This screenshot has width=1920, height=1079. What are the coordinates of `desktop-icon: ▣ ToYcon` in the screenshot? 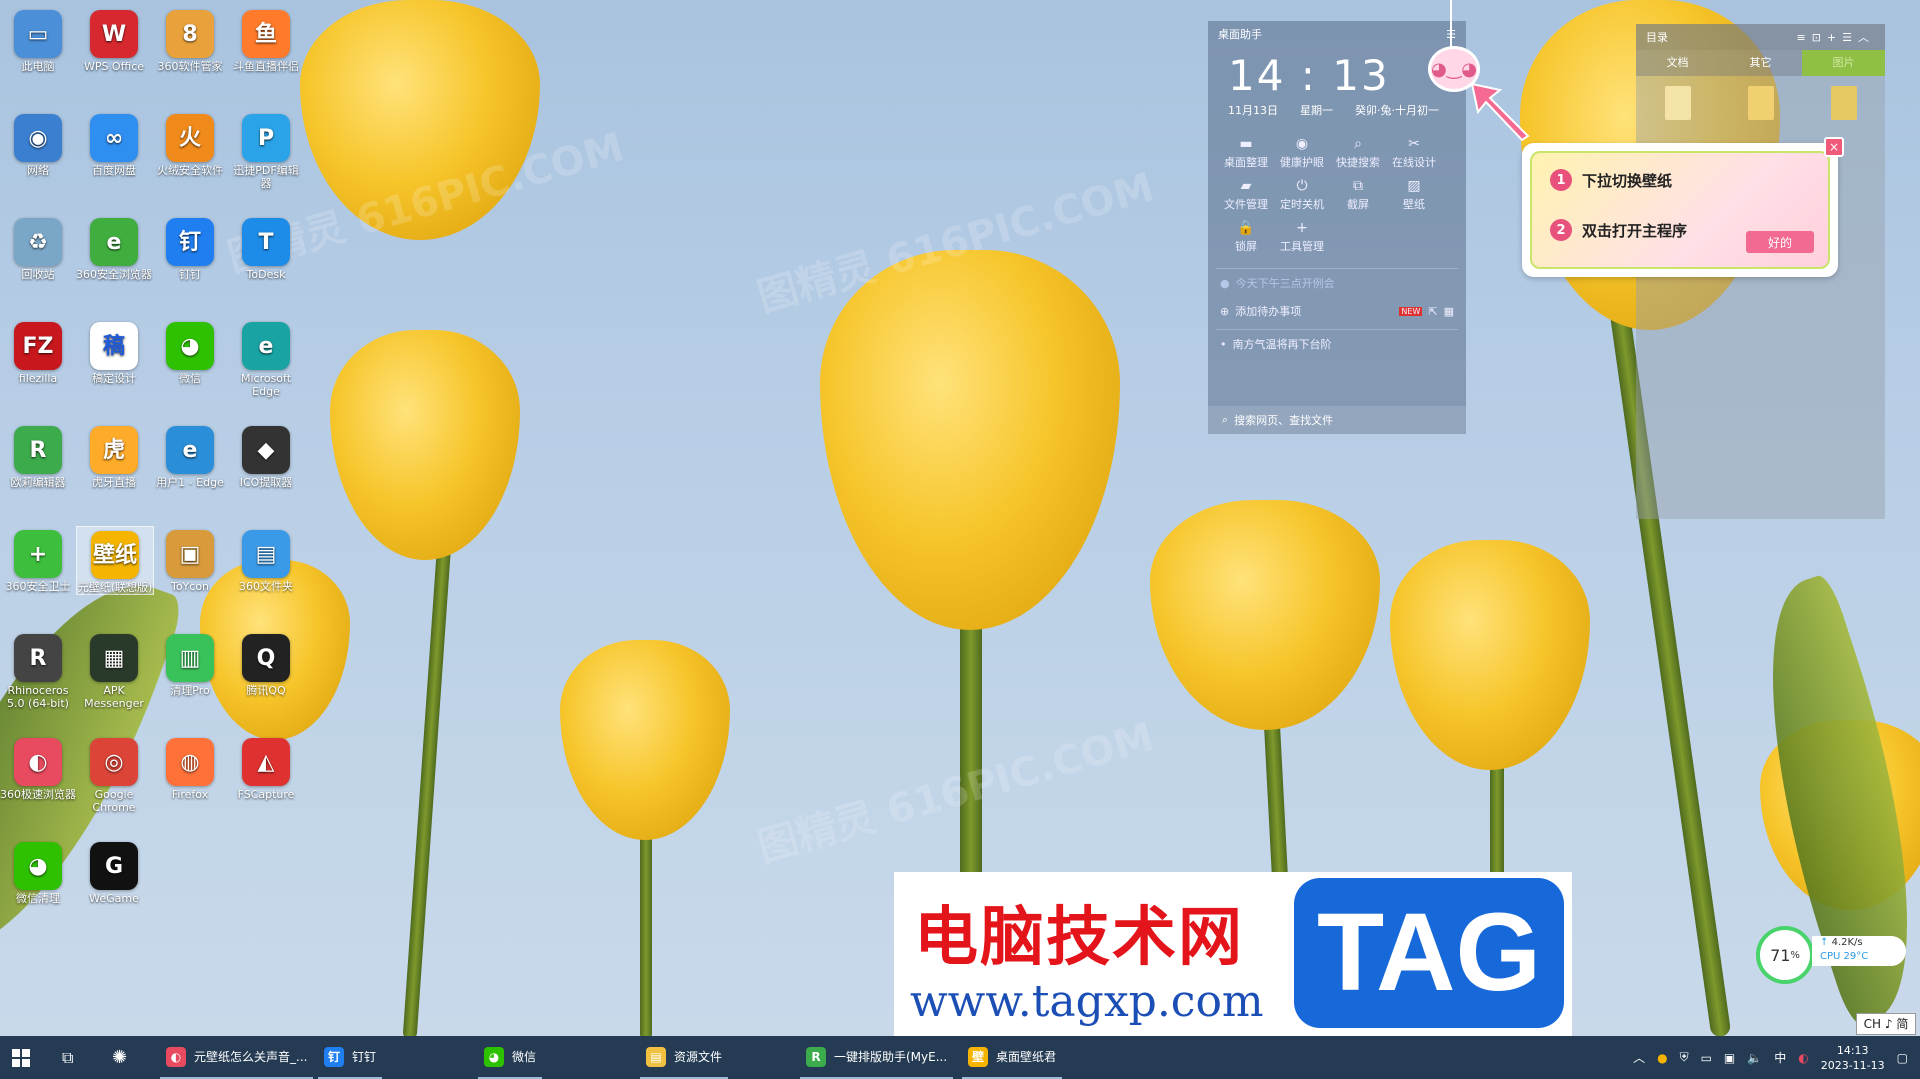 It's located at (190, 559).